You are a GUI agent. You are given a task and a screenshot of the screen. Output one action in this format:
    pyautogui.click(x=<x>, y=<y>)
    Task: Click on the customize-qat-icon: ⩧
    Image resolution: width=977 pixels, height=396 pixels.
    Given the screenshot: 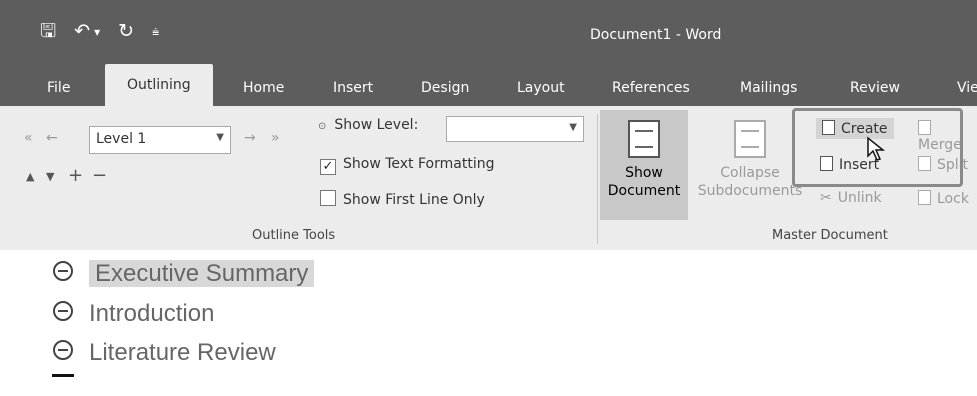 What is the action you would take?
    pyautogui.click(x=155, y=32)
    